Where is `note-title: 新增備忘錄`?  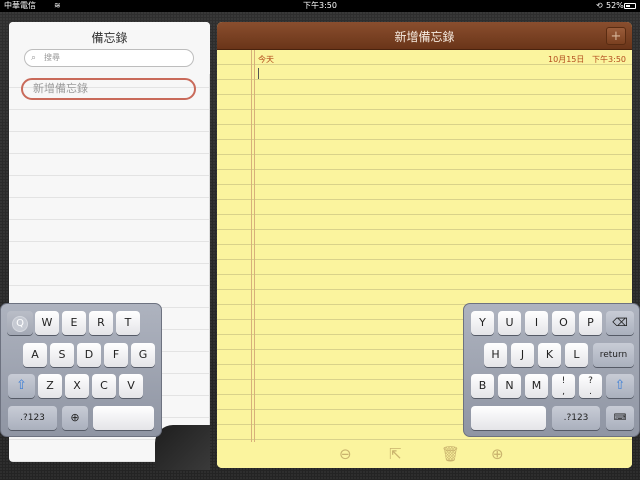
note-title: 新增備忘錄 is located at coordinates (424, 37).